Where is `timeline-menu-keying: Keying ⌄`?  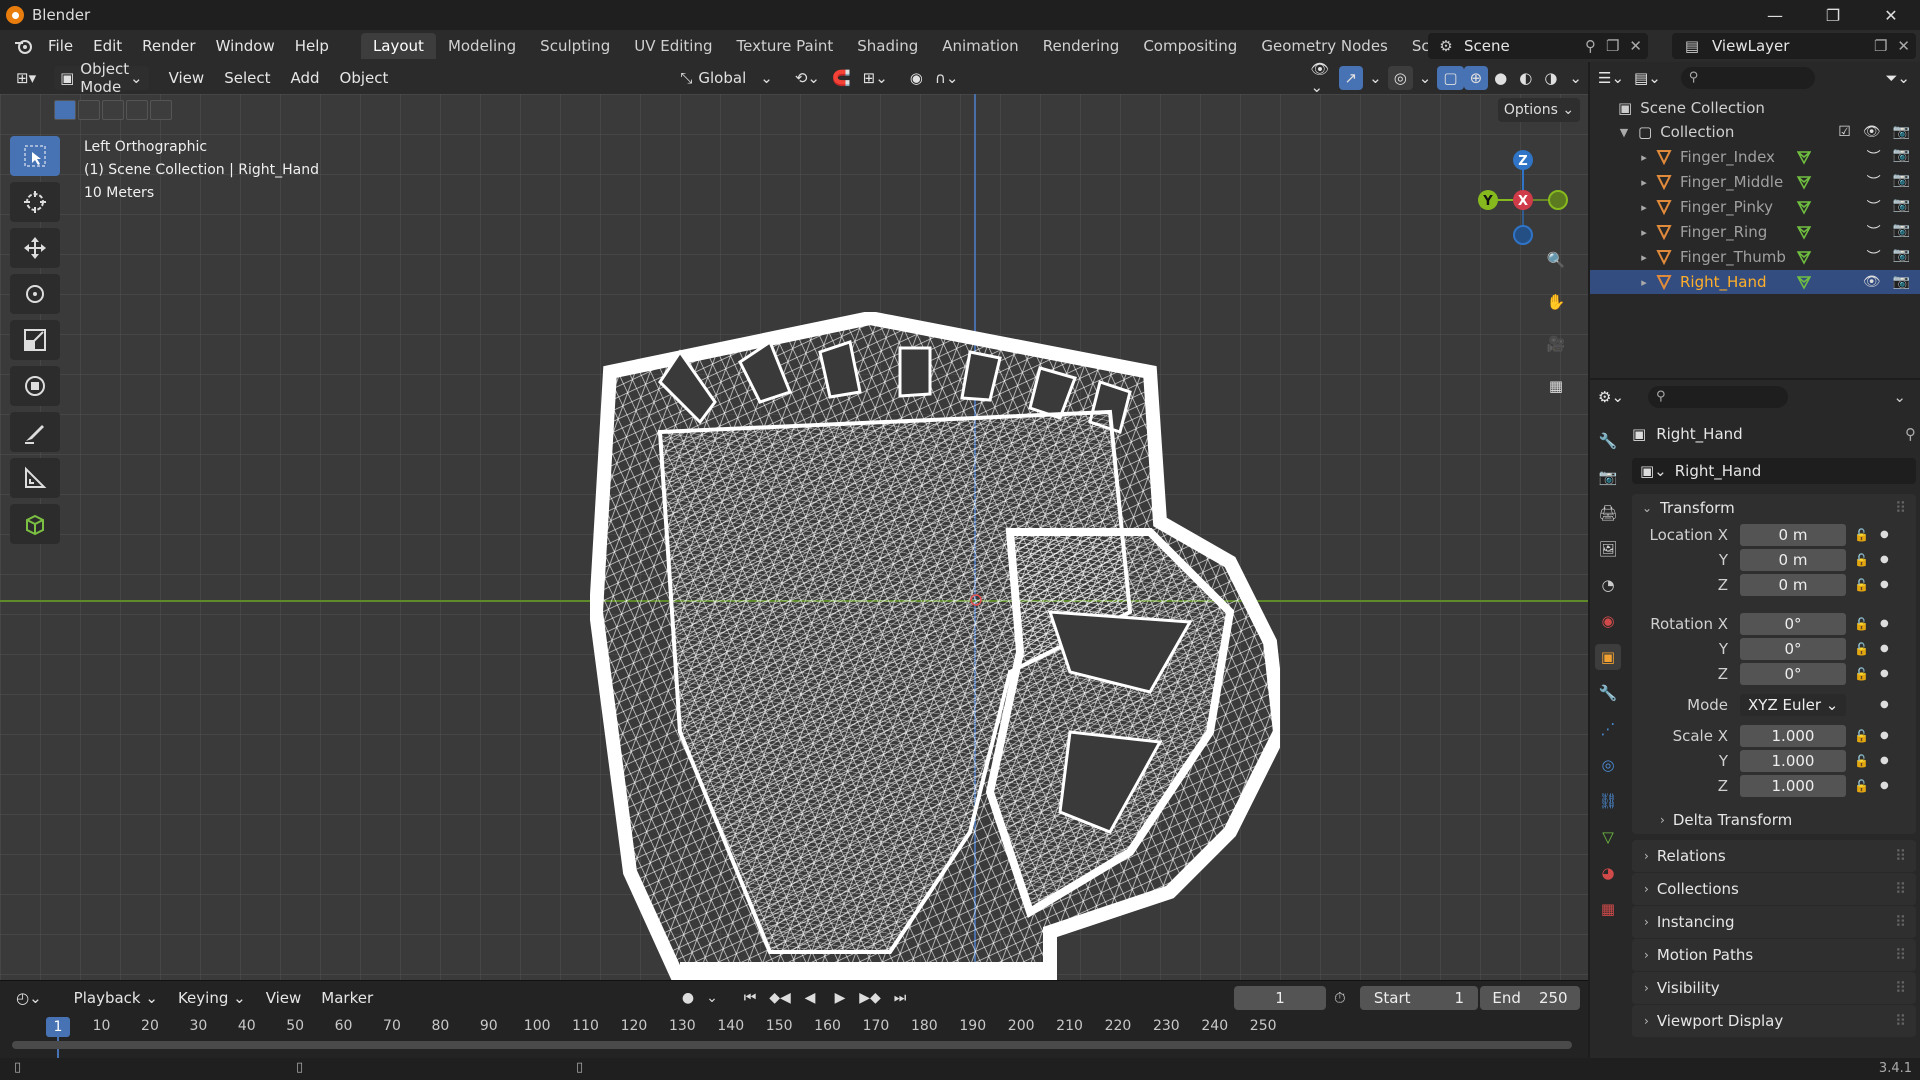
timeline-menu-keying: Keying ⌄ is located at coordinates (212, 998).